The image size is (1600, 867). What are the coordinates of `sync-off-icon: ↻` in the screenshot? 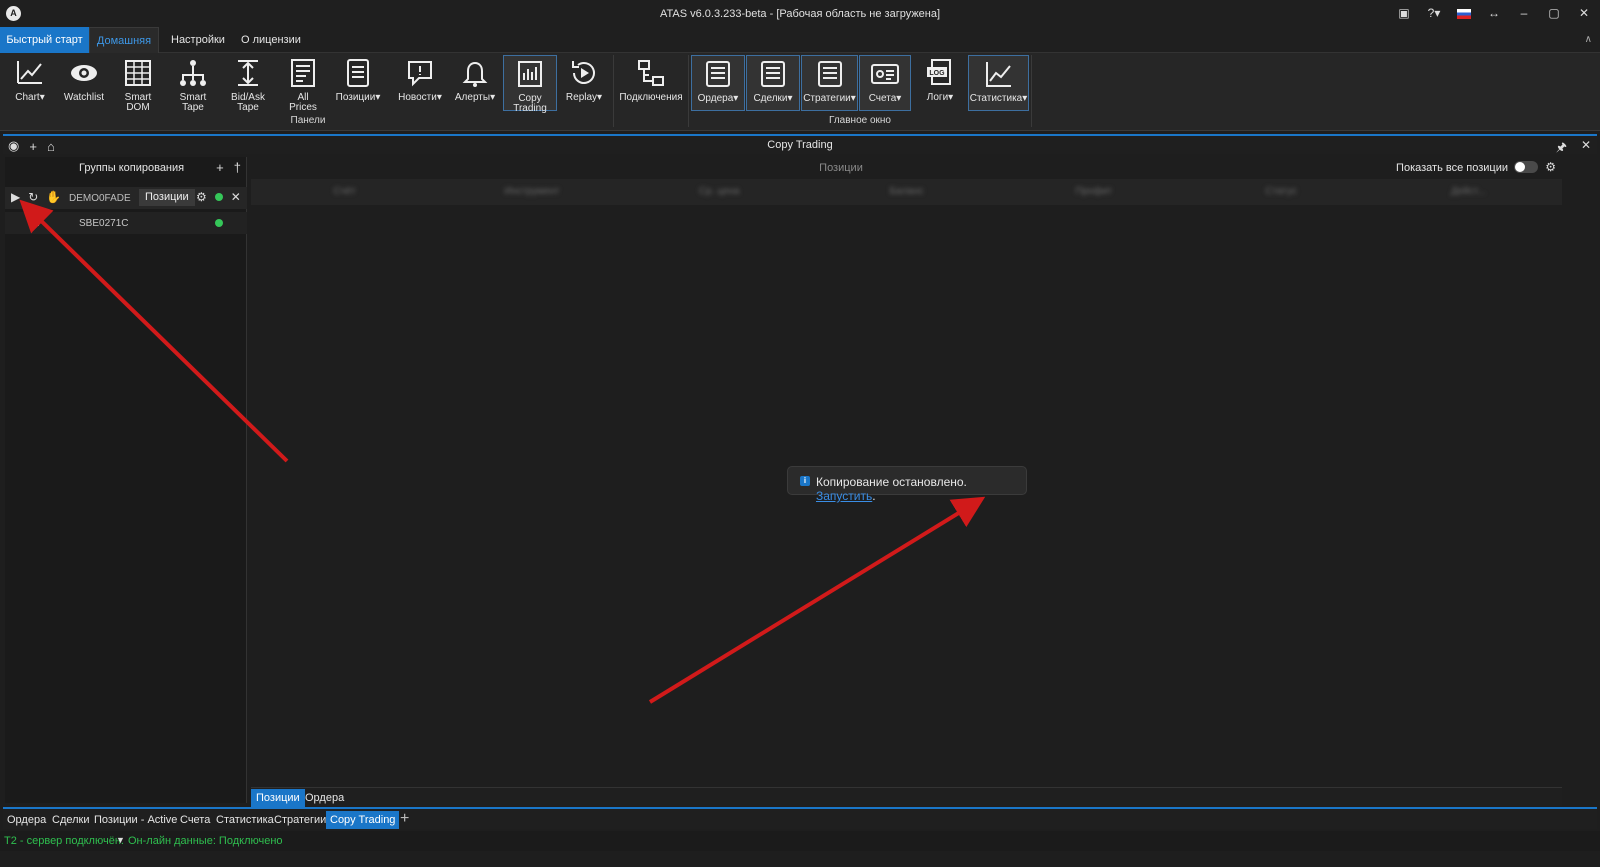 It's located at (33, 197).